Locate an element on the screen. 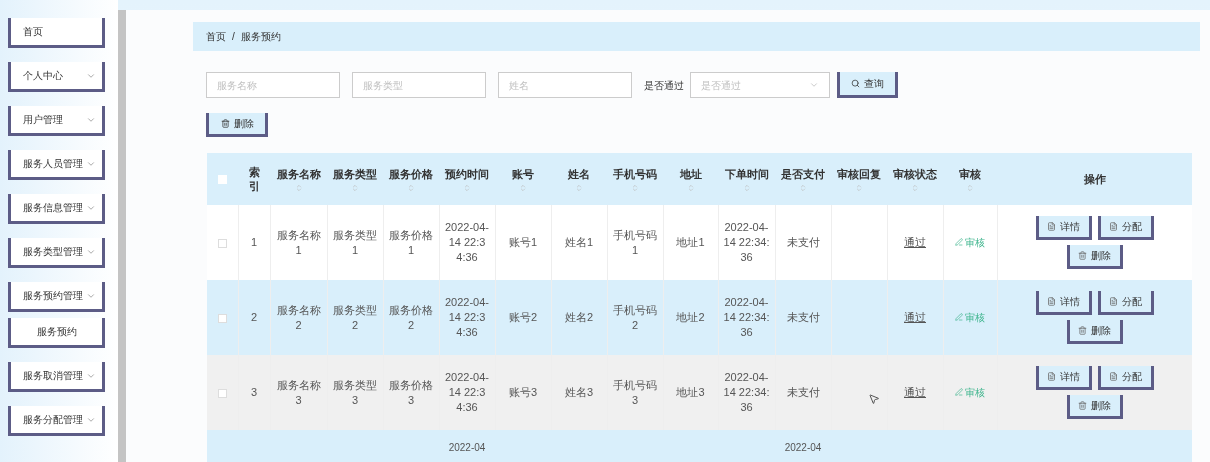 This screenshot has height=462, width=1210. sidebar-item: 首页 is located at coordinates (56, 33).